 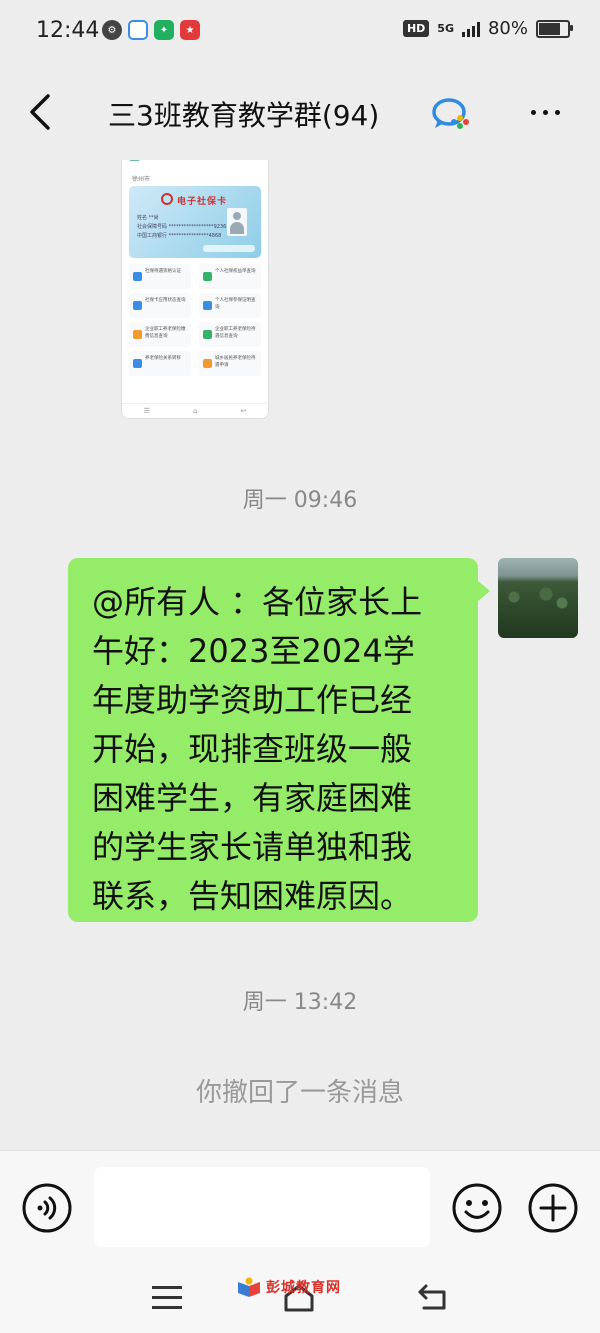 I want to click on app-notification-icon: ⚙, so click(x=112, y=30).